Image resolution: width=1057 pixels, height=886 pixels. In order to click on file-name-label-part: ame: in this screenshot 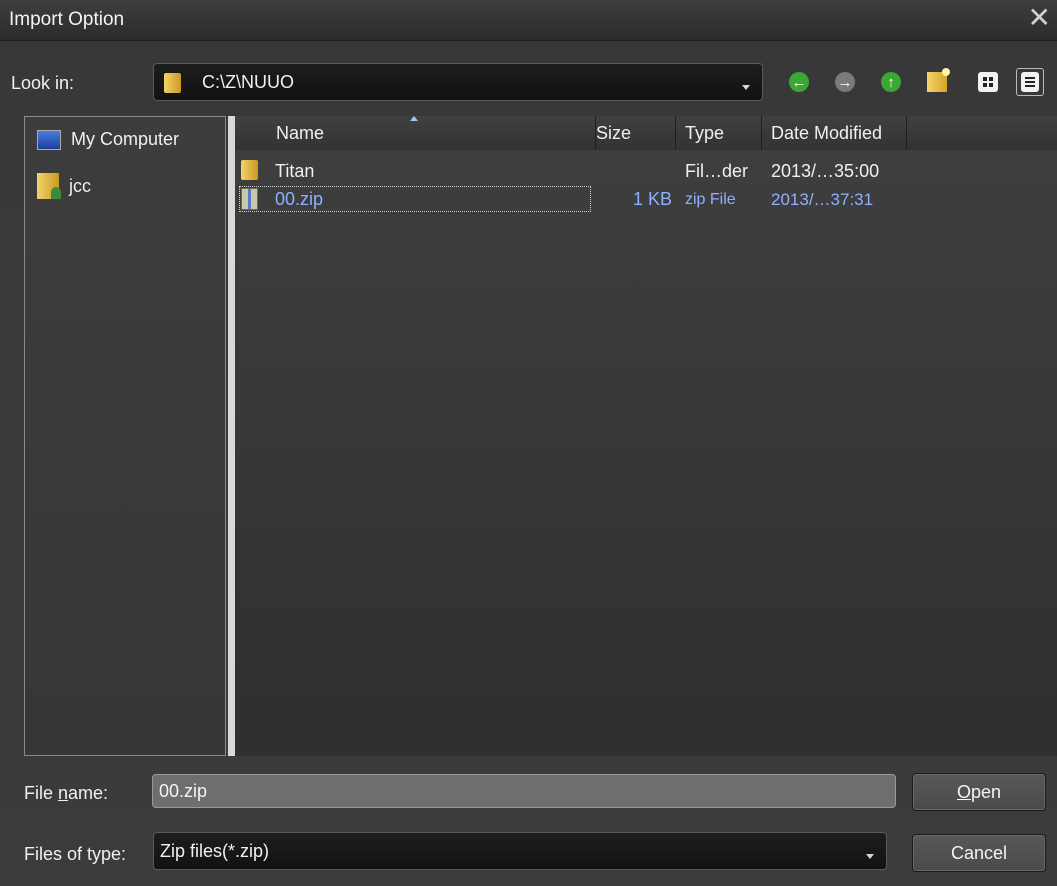, I will do `click(88, 793)`.